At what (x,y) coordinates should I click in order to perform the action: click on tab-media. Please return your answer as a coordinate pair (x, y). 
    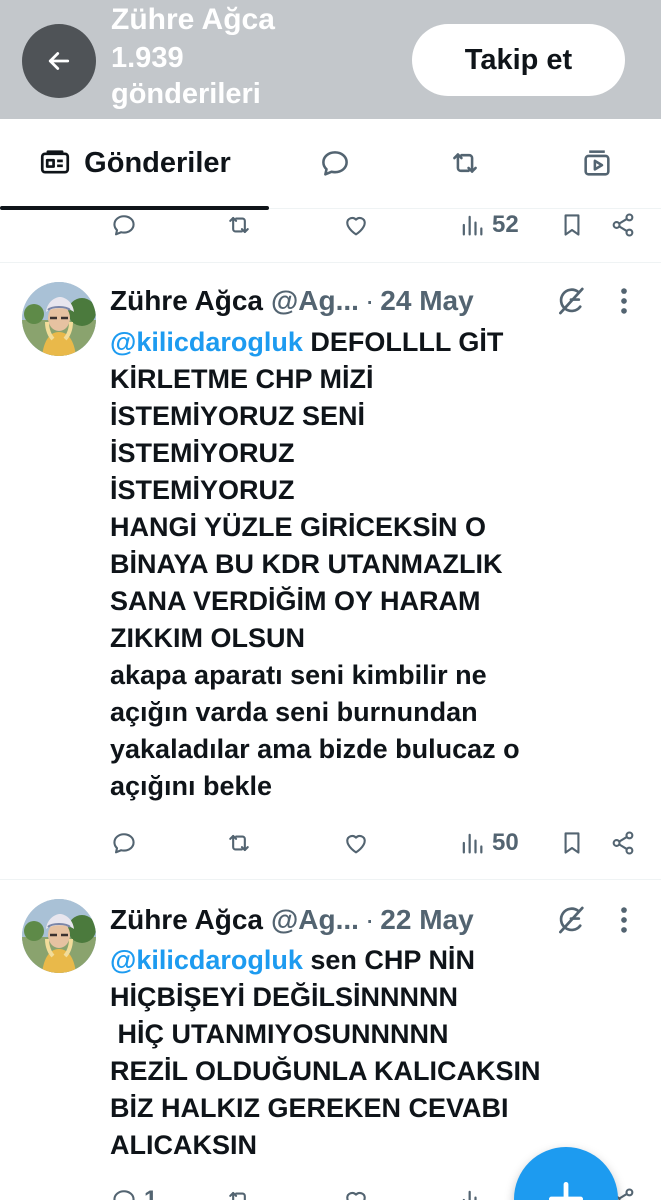
    Looking at the image, I should click on (597, 163).